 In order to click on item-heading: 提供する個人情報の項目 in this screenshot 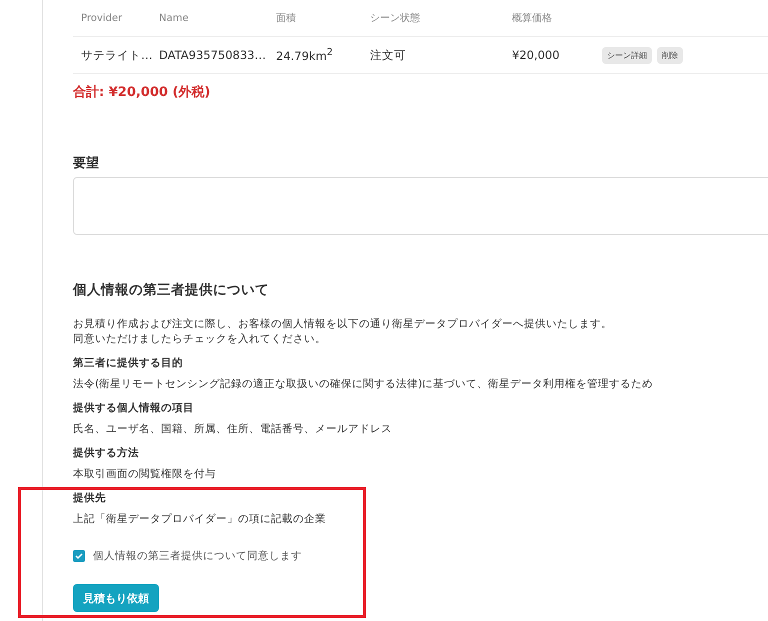, I will do `click(134, 408)`.